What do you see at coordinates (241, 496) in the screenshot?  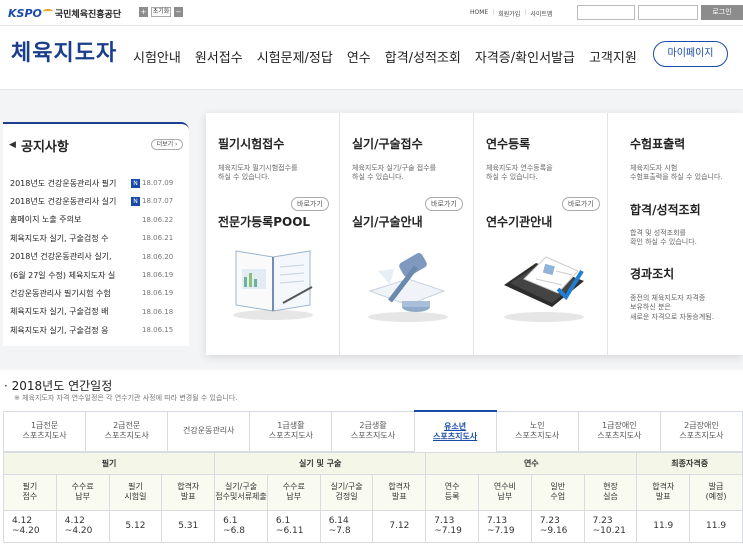 I see `header-line: 접수및서류제출` at bounding box center [241, 496].